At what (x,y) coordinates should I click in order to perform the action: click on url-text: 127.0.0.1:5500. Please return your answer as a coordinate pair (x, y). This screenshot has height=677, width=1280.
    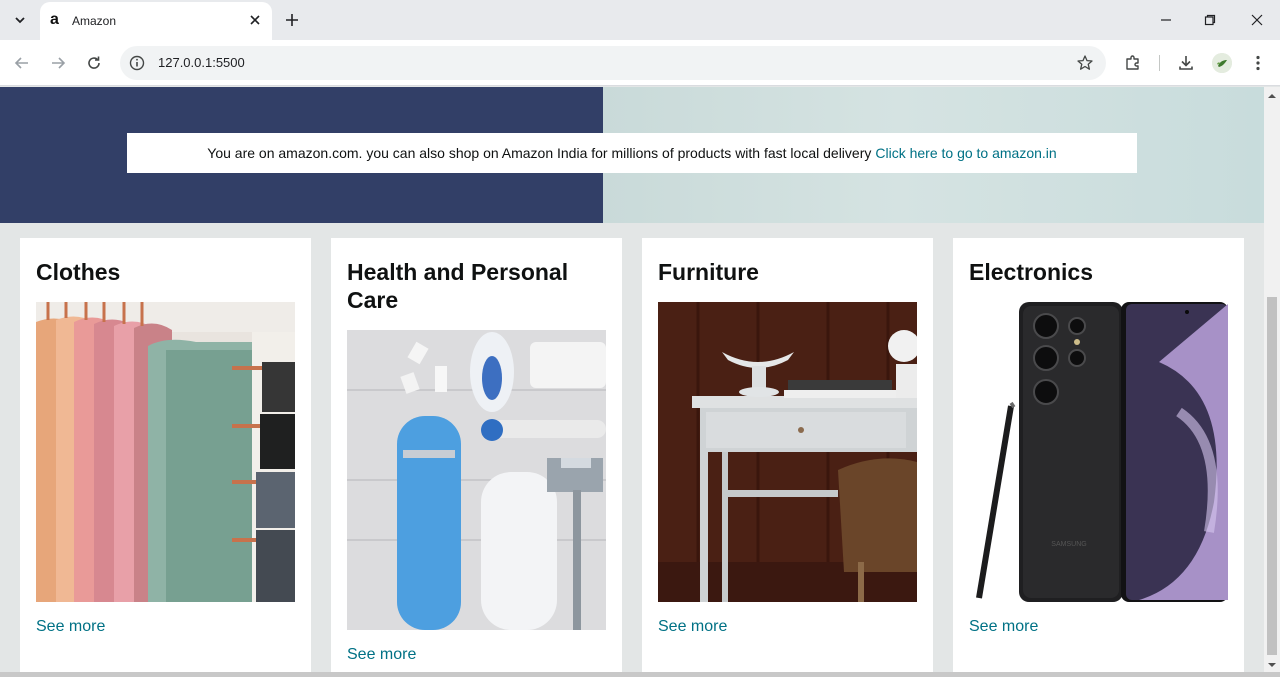
    Looking at the image, I should click on (201, 62).